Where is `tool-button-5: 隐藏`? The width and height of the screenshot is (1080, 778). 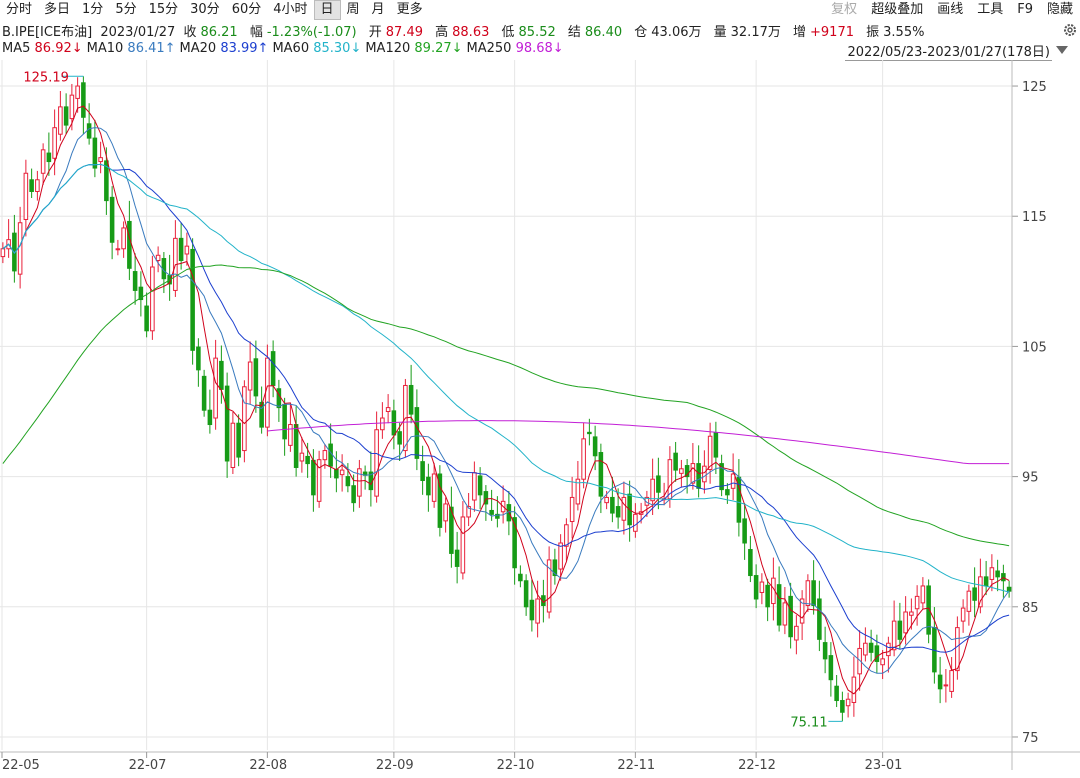 tool-button-5: 隐藏 is located at coordinates (1060, 10).